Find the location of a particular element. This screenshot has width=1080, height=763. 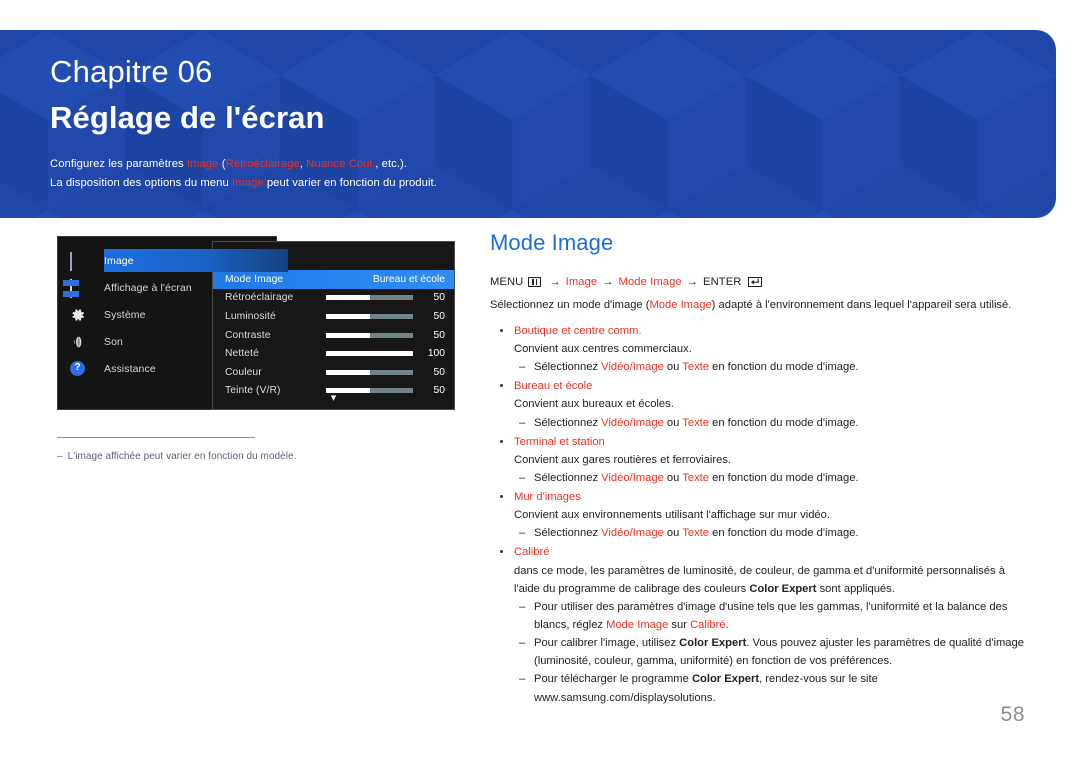

osd-row-label: Rétroéclairage is located at coordinates (259, 298).